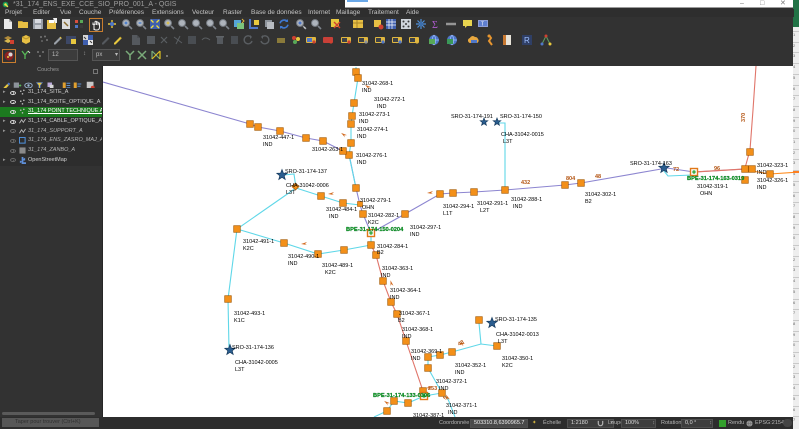 This screenshot has height=429, width=799. What do you see at coordinates (451, 382) in the screenshot?
I see `svg-text: 31042-372-1` at bounding box center [451, 382].